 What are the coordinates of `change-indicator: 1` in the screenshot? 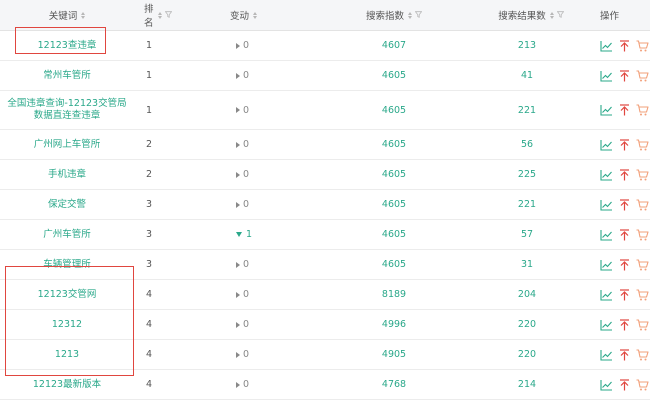 It's located at (244, 234).